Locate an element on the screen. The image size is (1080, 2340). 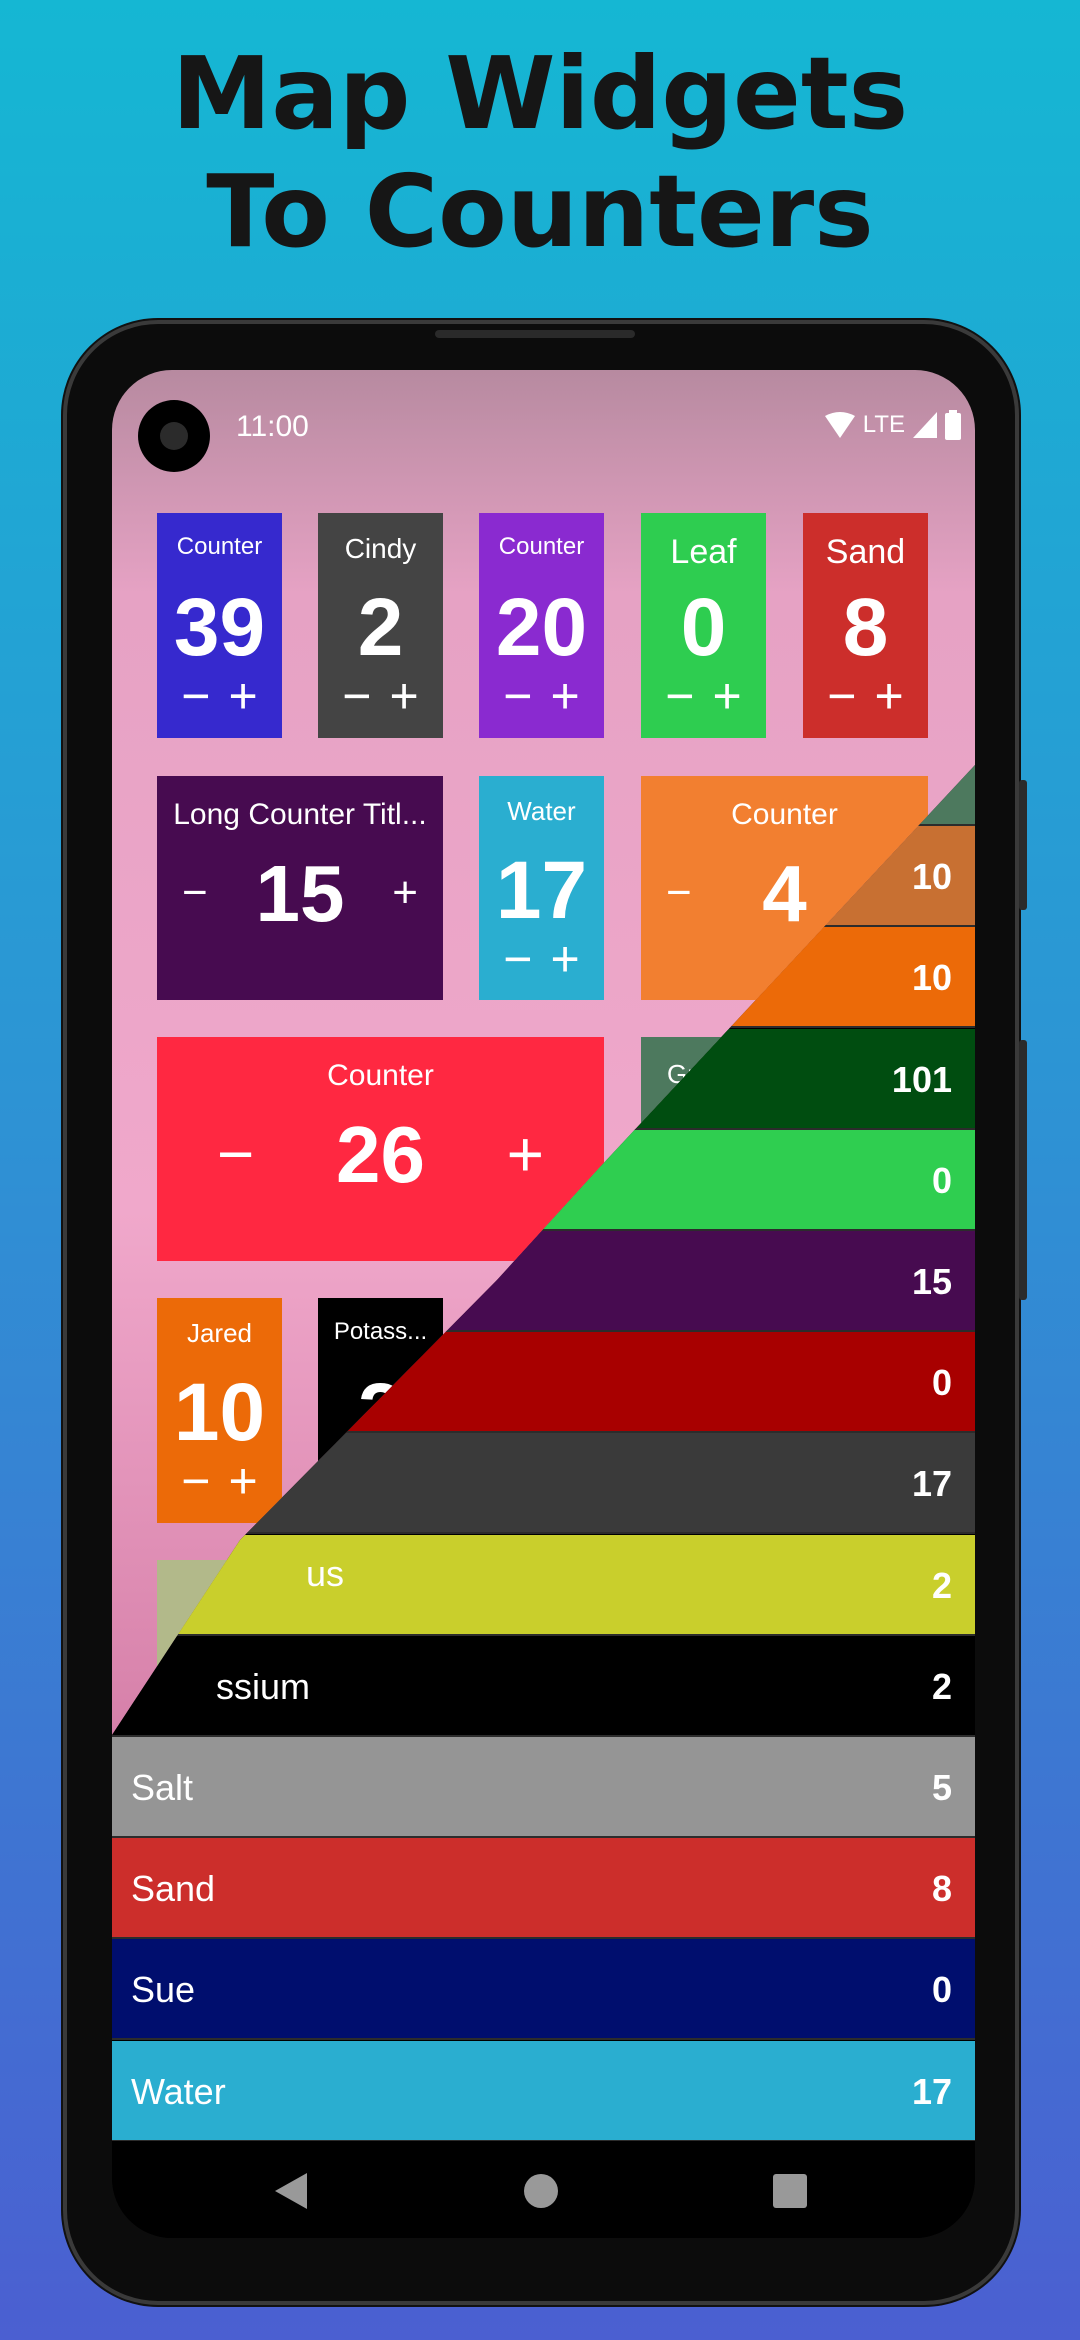
counter-list-label: Sand is located at coordinates (173, 1889).